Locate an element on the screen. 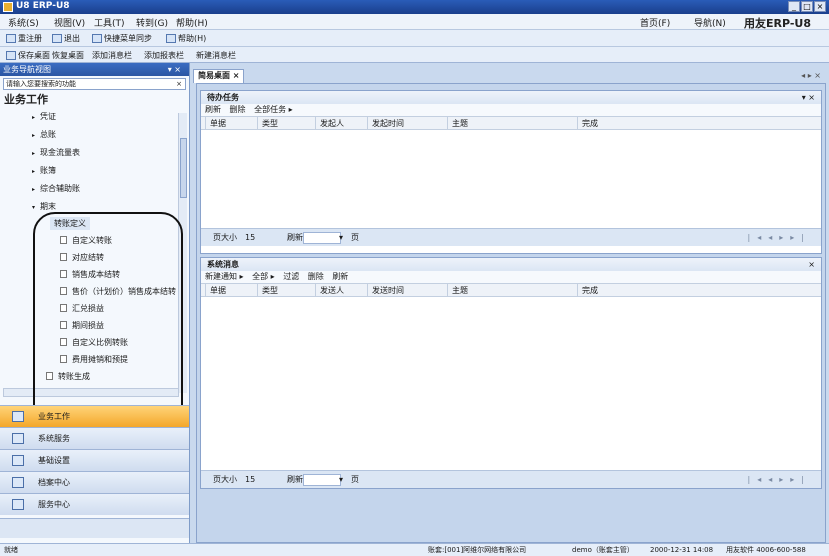 Image resolution: width=829 pixels, height=556 pixels. help-icon is located at coordinates (171, 38).